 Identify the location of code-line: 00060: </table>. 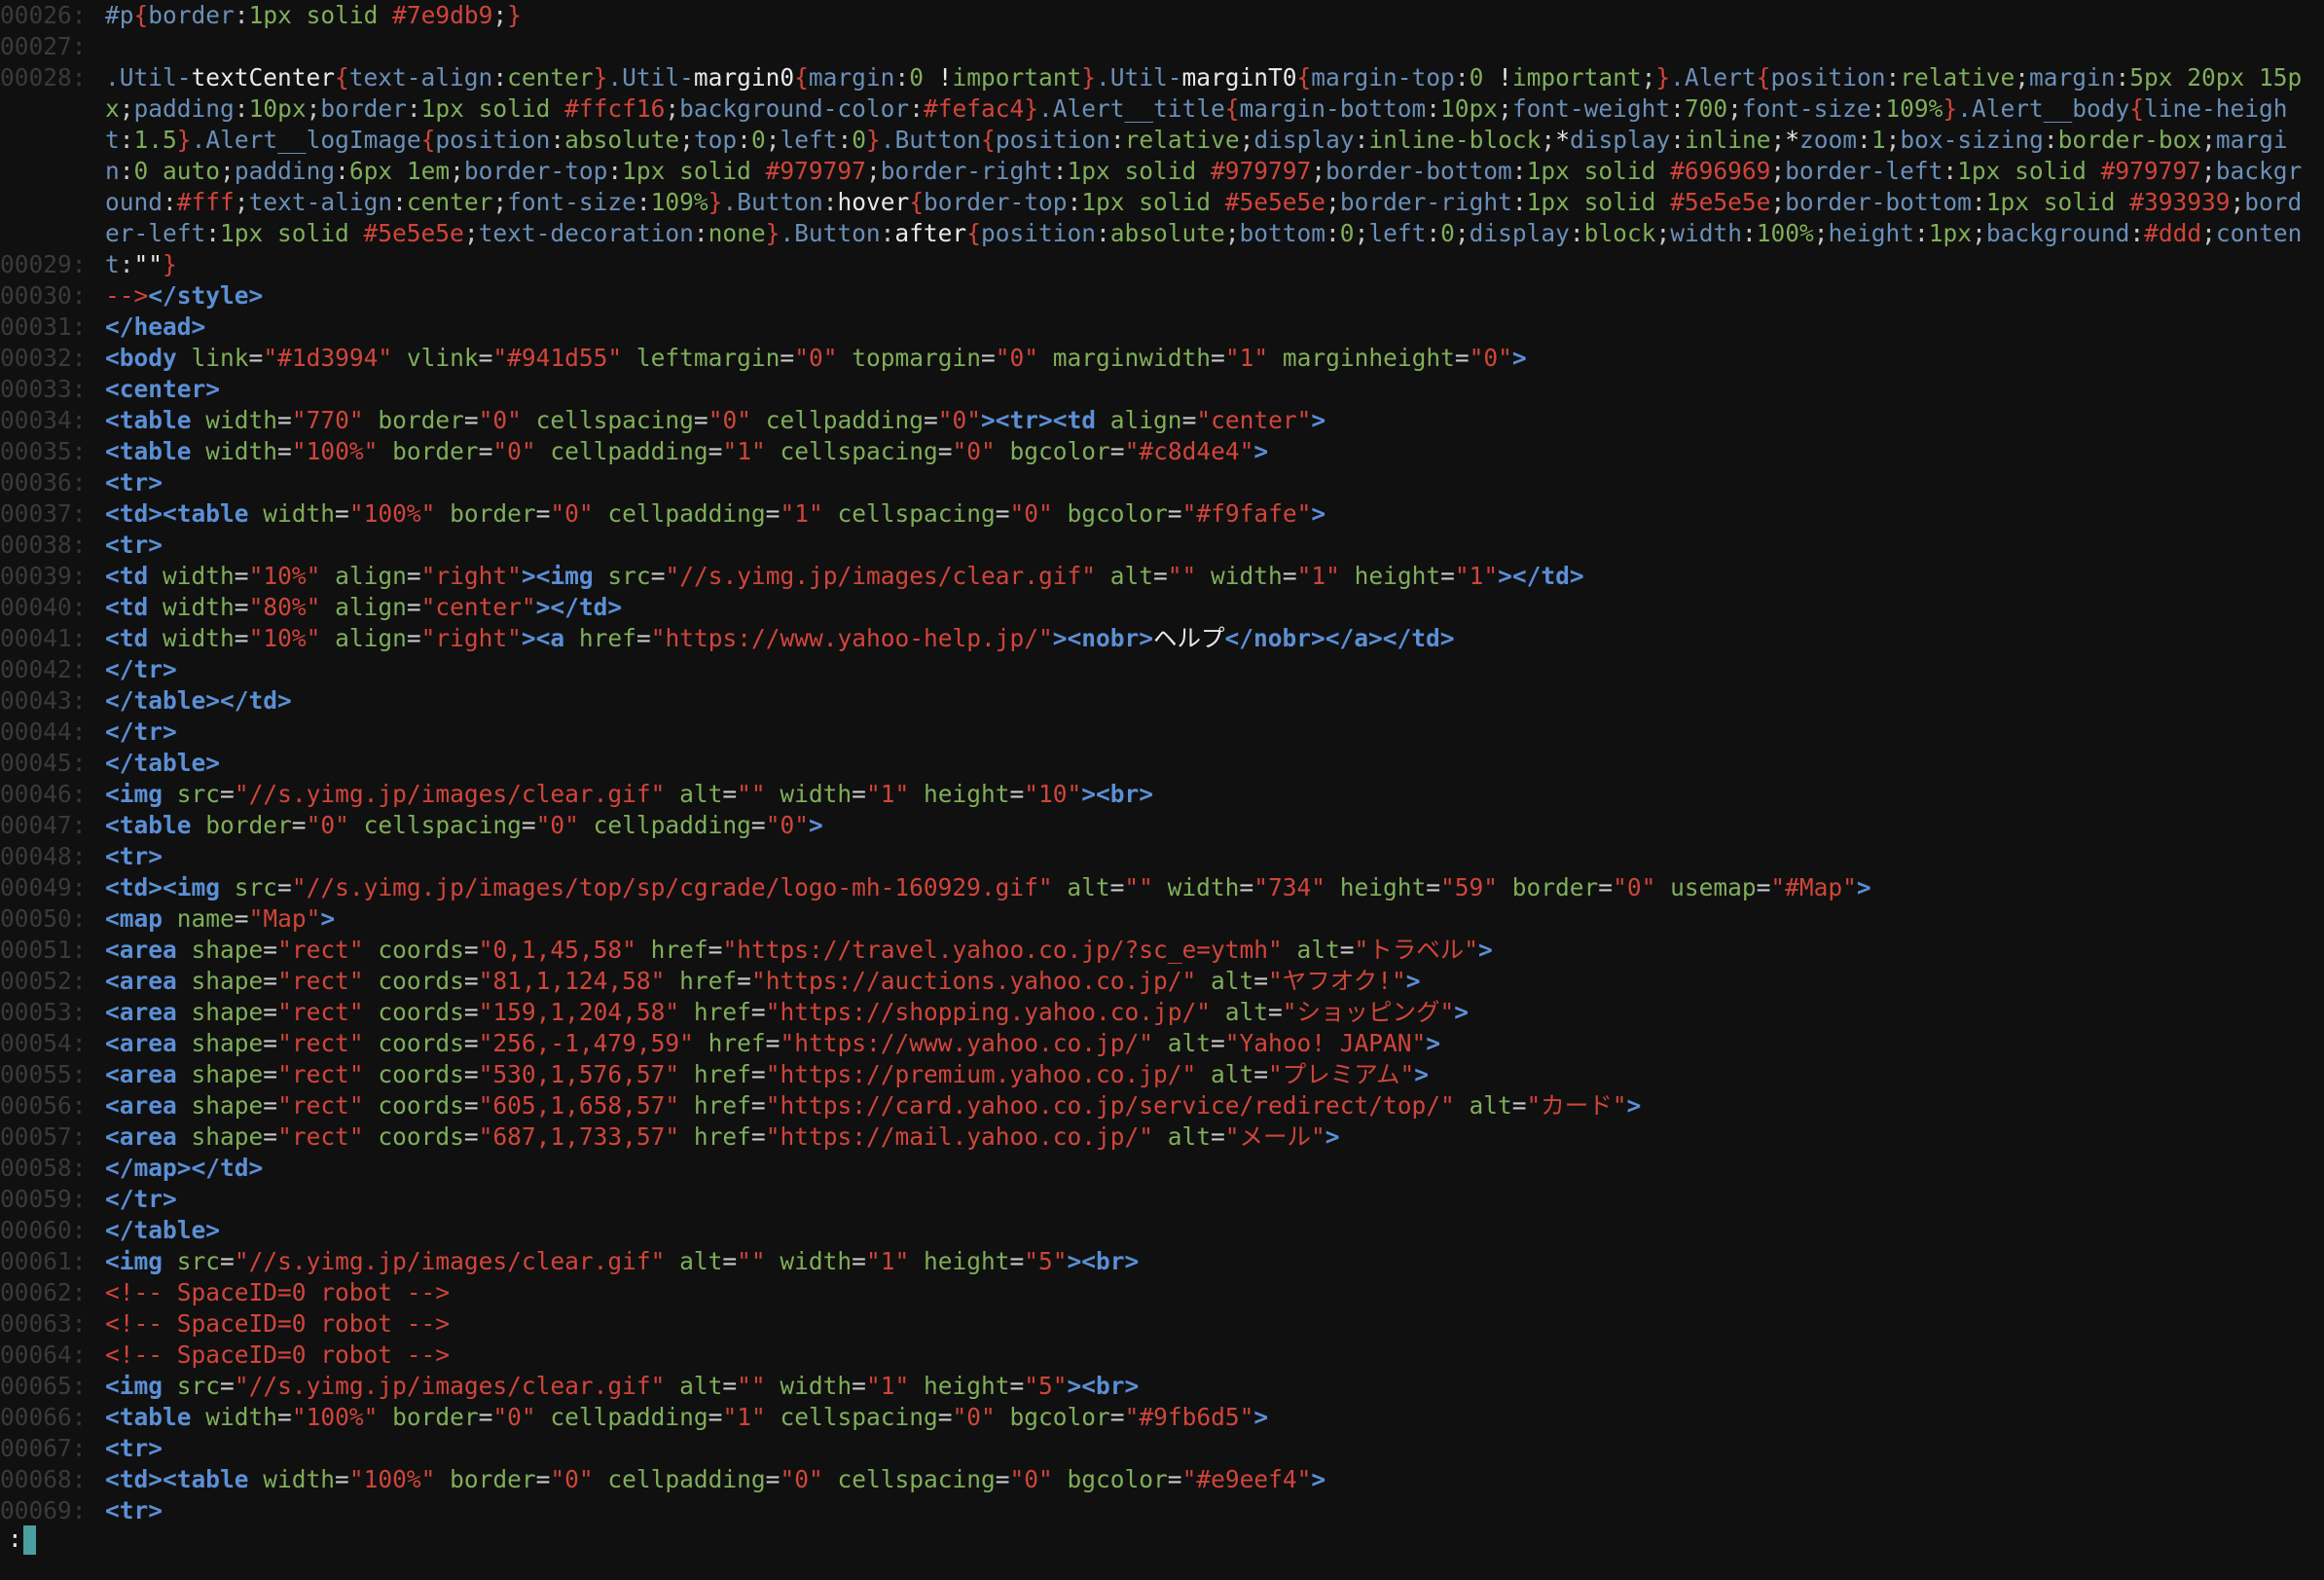
(1162, 1230).